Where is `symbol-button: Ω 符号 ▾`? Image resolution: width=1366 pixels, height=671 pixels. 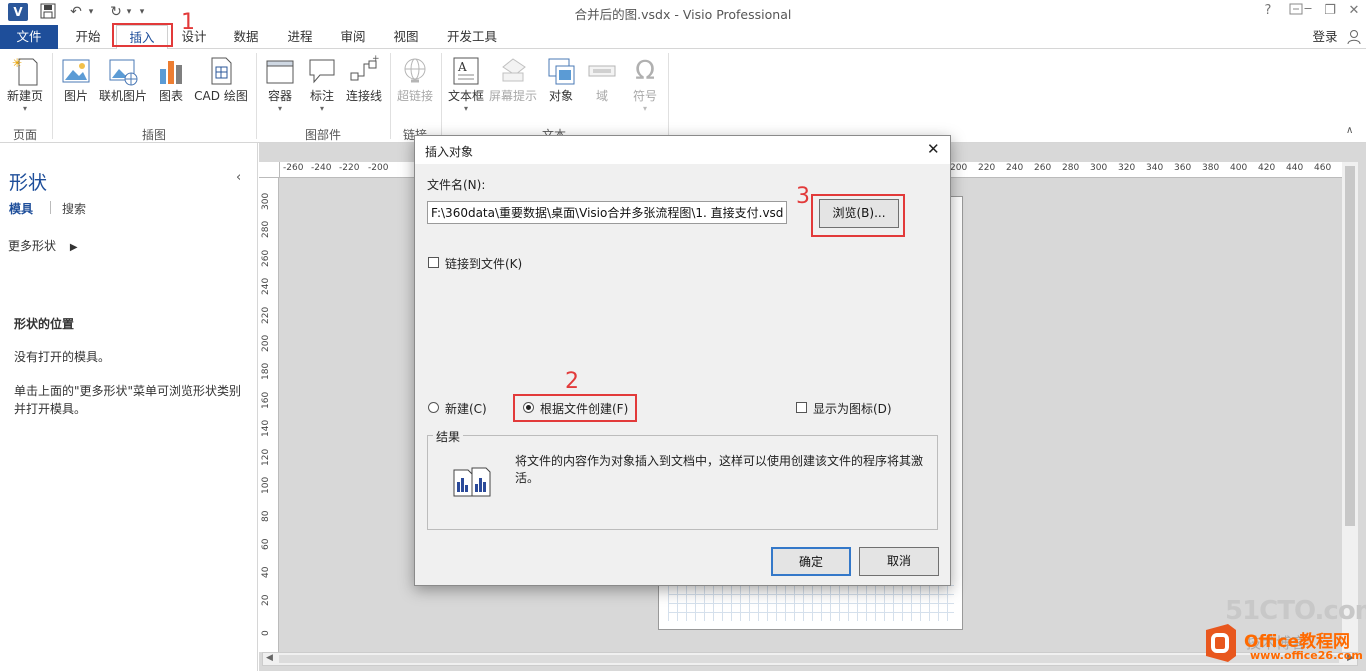 symbol-button: Ω 符号 ▾ is located at coordinates (645, 84).